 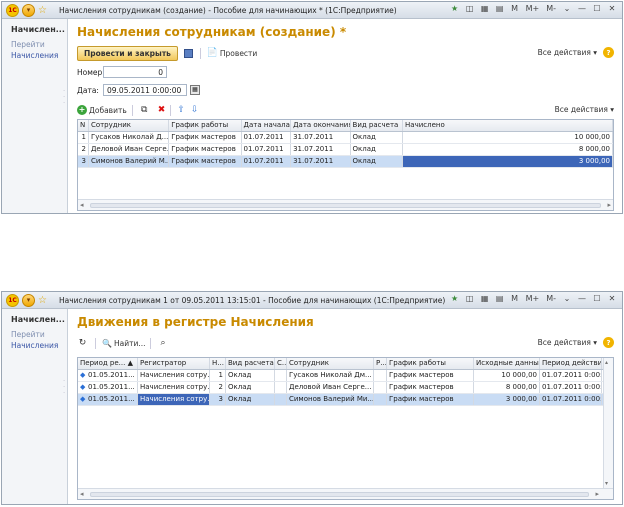 I want to click on date-input: 09.05.2011 0:00:00, so click(x=145, y=90).